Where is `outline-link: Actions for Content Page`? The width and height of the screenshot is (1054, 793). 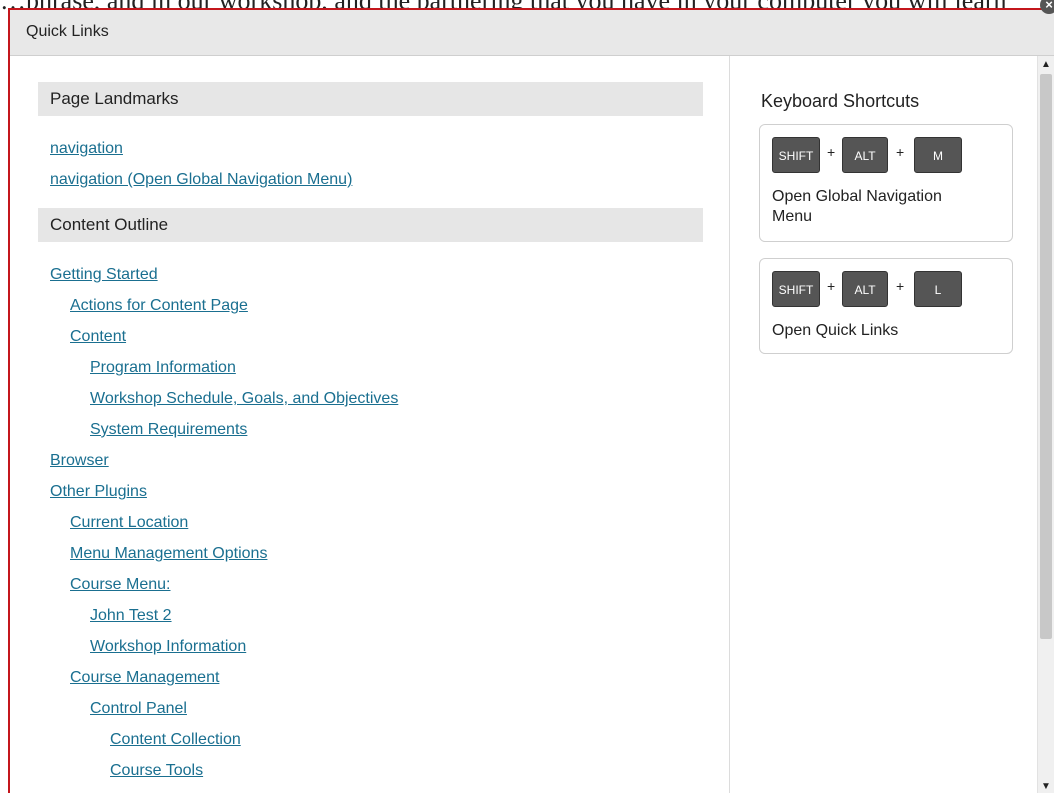 outline-link: Actions for Content Page is located at coordinates (159, 306).